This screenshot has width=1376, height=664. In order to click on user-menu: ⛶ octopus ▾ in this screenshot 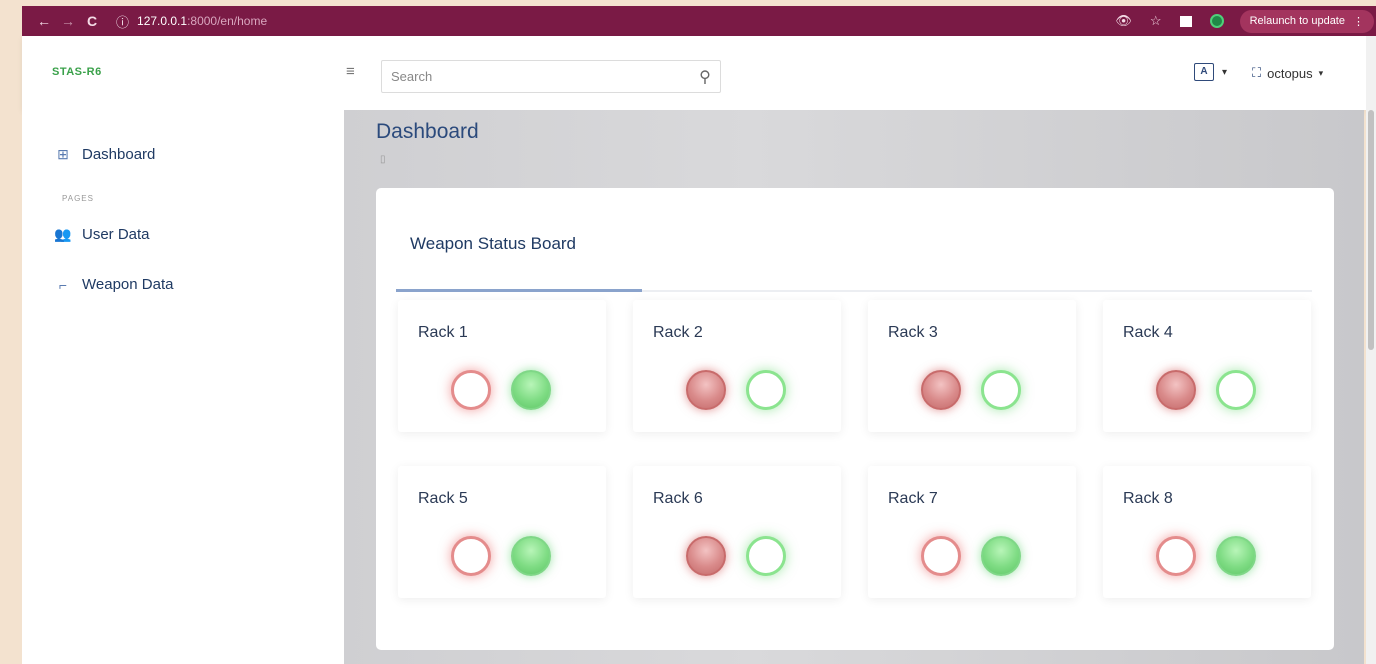, I will do `click(1287, 73)`.